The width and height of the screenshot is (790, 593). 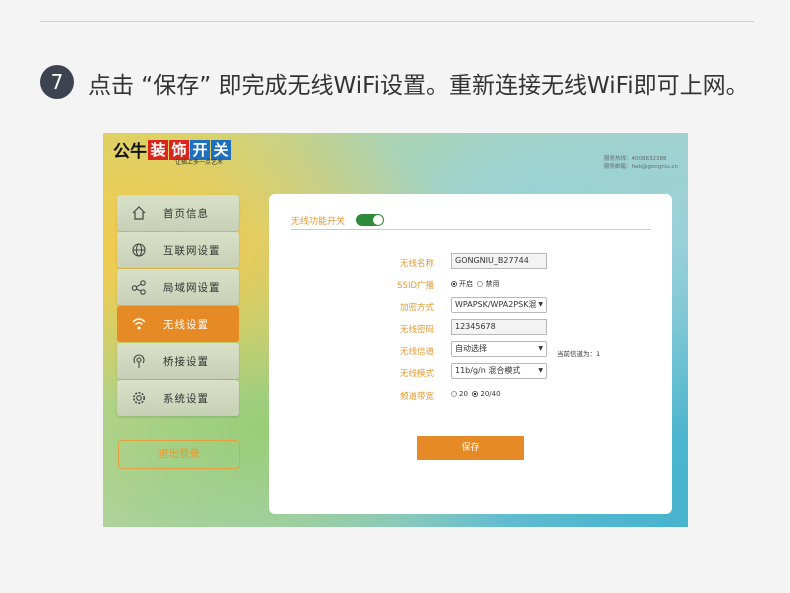 I want to click on bandwidth-2040-label: 20/40, so click(x=490, y=394).